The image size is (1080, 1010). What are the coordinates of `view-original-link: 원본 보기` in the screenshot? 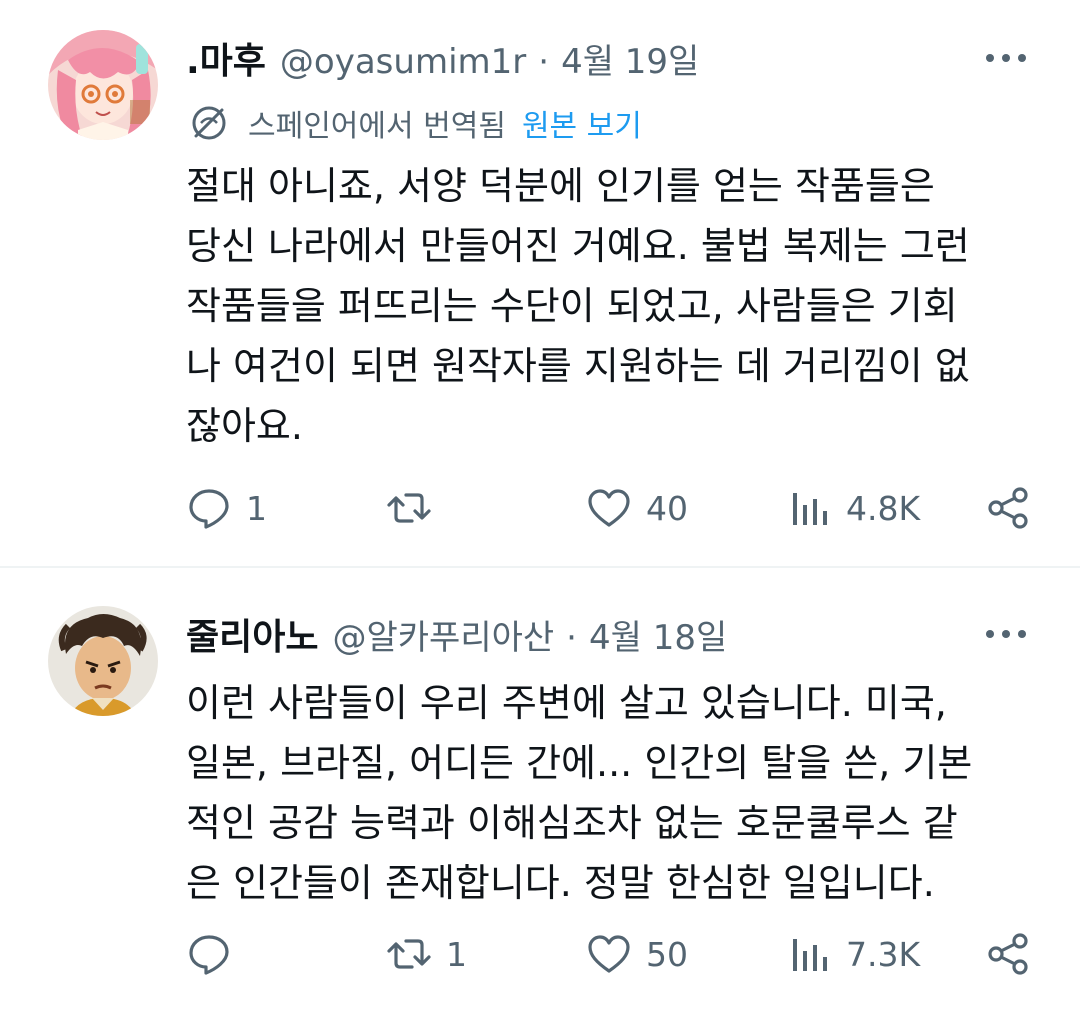 It's located at (582, 123).